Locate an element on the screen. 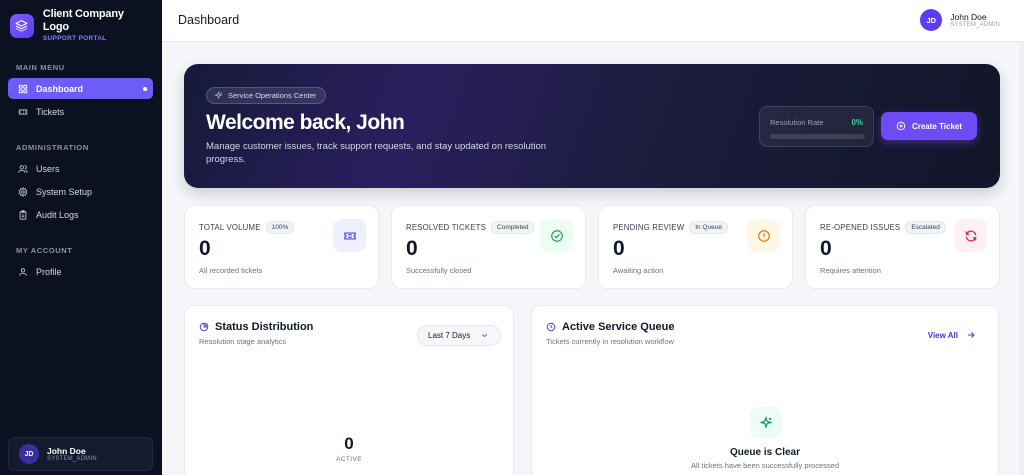  page-title: Dashboard is located at coordinates (209, 20).